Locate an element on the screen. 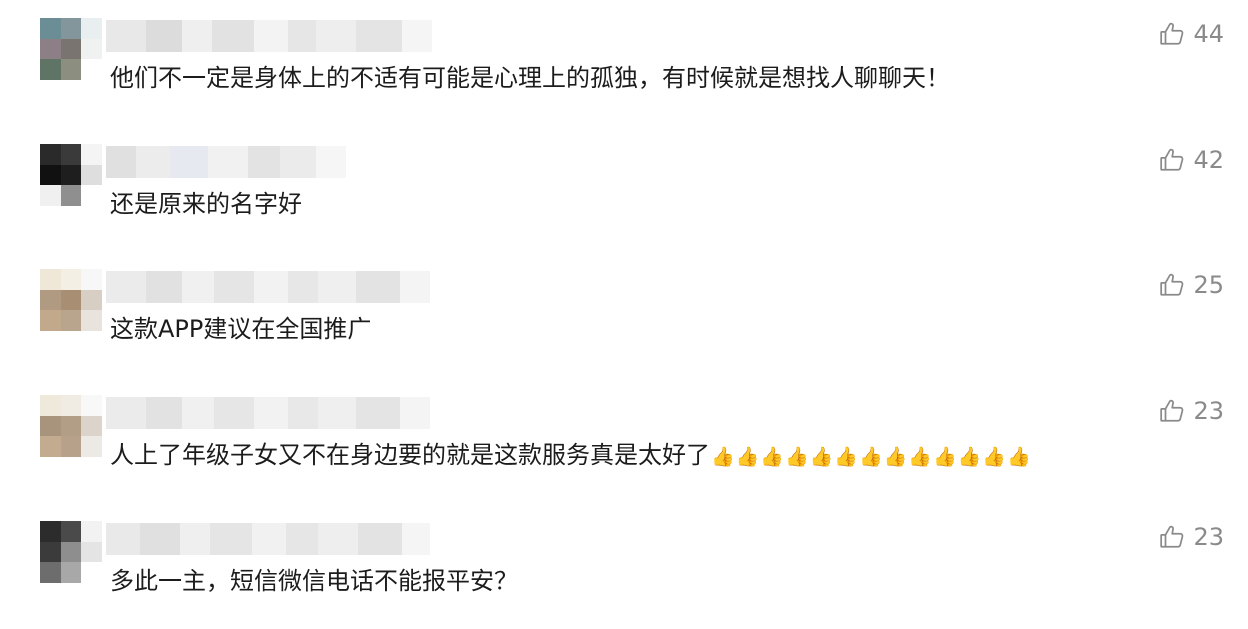  comment-text: 多此一主，短信微信电话不能报平安？ is located at coordinates (314, 581).